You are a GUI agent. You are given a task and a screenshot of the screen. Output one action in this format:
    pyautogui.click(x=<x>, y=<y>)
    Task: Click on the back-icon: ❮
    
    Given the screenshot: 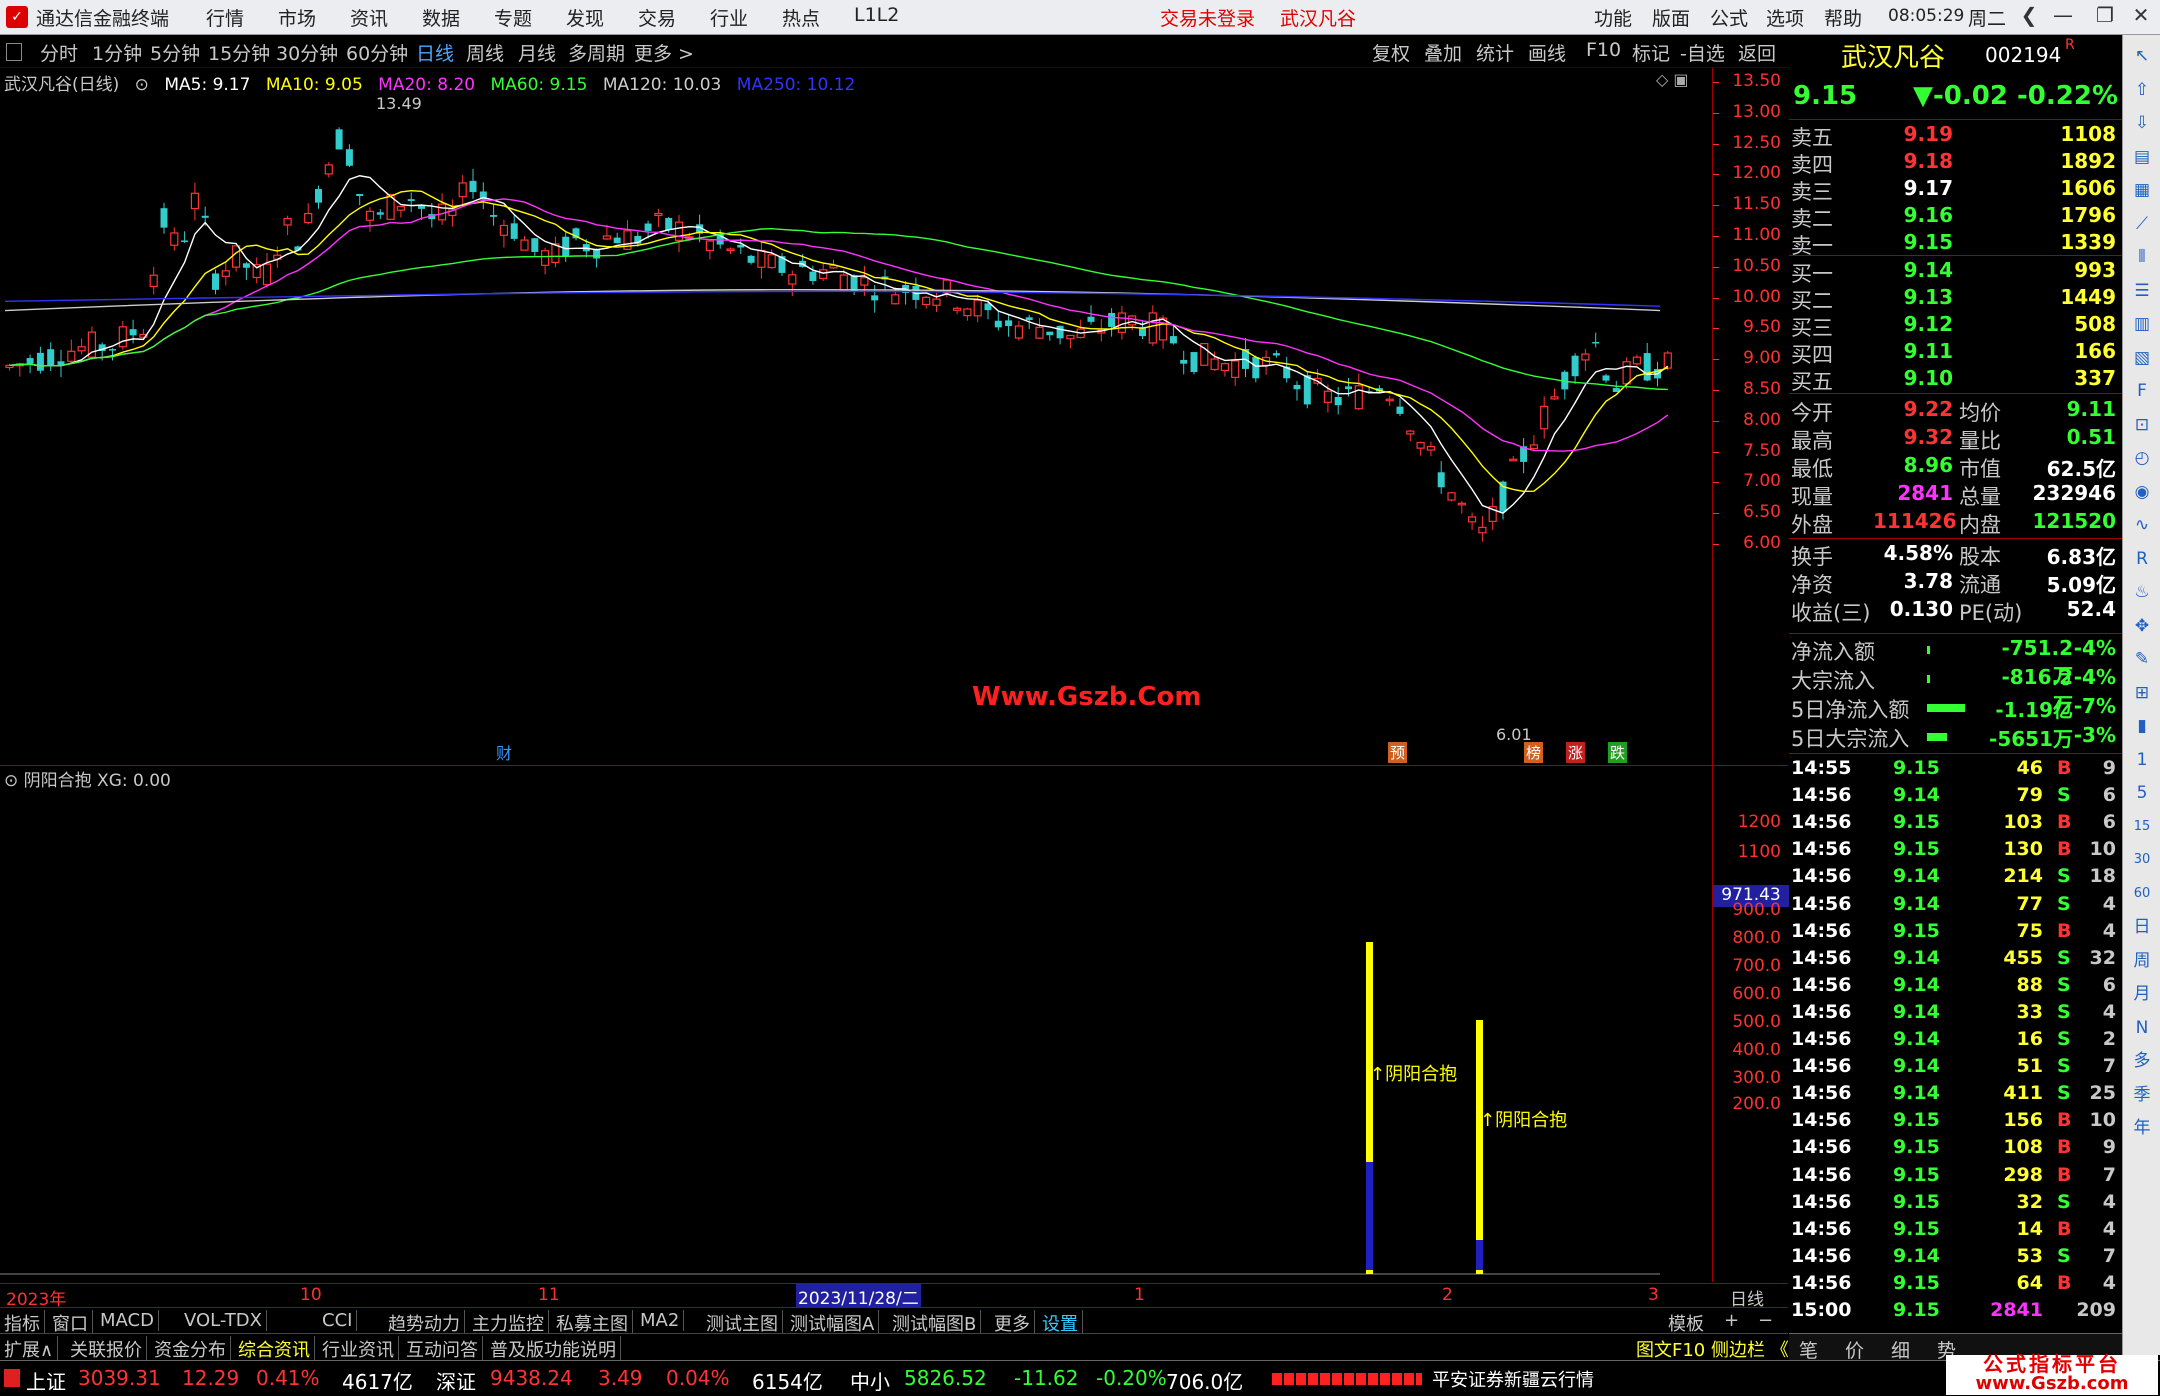 What is the action you would take?
    pyautogui.click(x=2029, y=16)
    